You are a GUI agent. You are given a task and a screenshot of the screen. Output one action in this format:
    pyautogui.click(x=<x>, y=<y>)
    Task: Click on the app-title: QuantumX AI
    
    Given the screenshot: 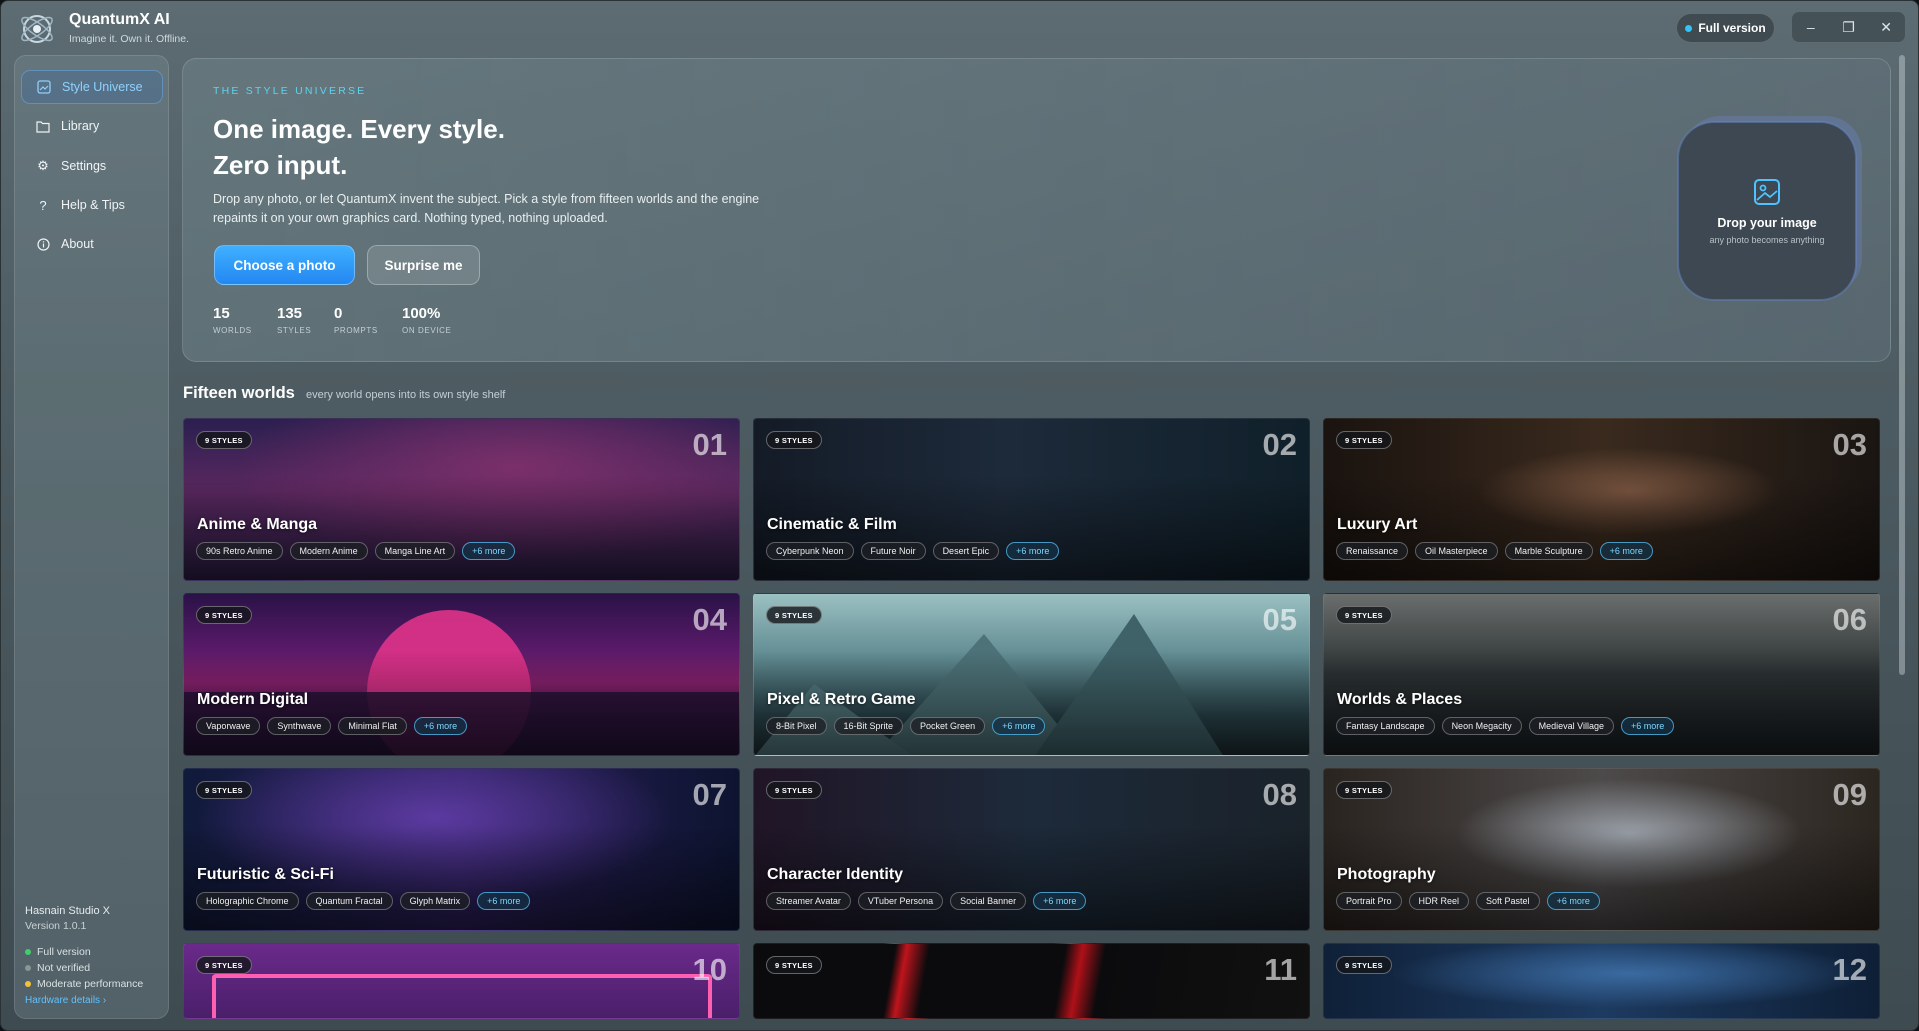 What is the action you would take?
    pyautogui.click(x=119, y=19)
    